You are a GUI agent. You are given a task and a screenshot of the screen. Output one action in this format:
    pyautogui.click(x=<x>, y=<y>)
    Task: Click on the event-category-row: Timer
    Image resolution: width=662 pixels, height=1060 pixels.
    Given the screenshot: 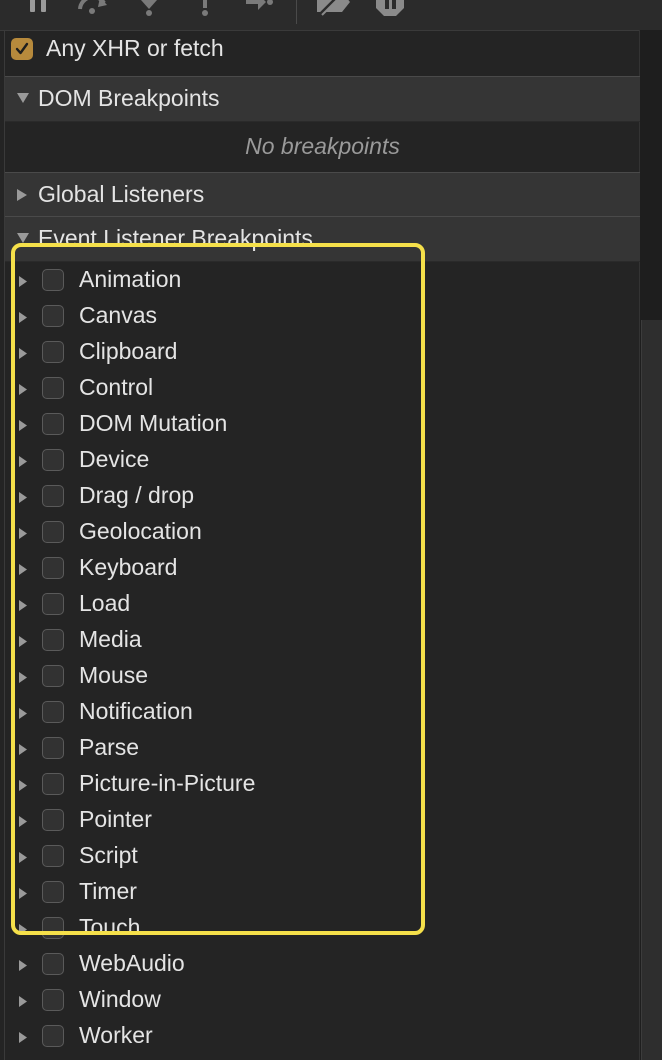 What is the action you would take?
    pyautogui.click(x=322, y=894)
    